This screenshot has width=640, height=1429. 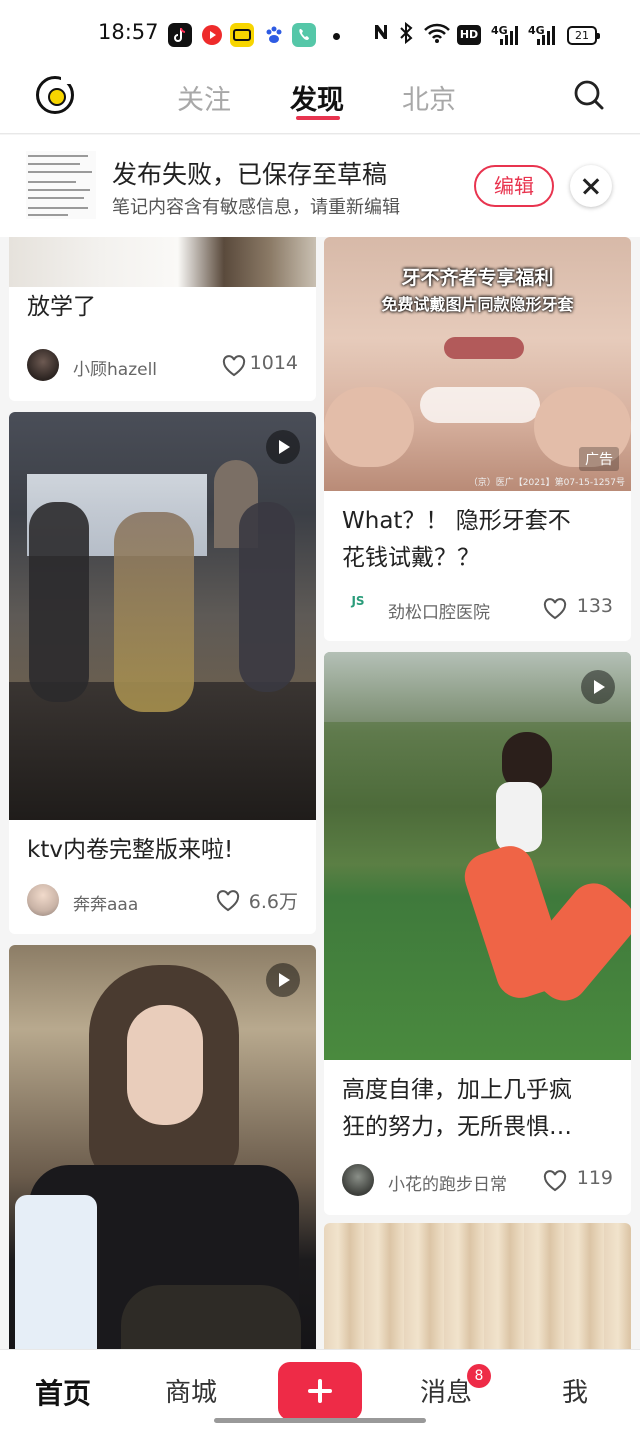 I want to click on status-time: 18:57, so click(x=128, y=32).